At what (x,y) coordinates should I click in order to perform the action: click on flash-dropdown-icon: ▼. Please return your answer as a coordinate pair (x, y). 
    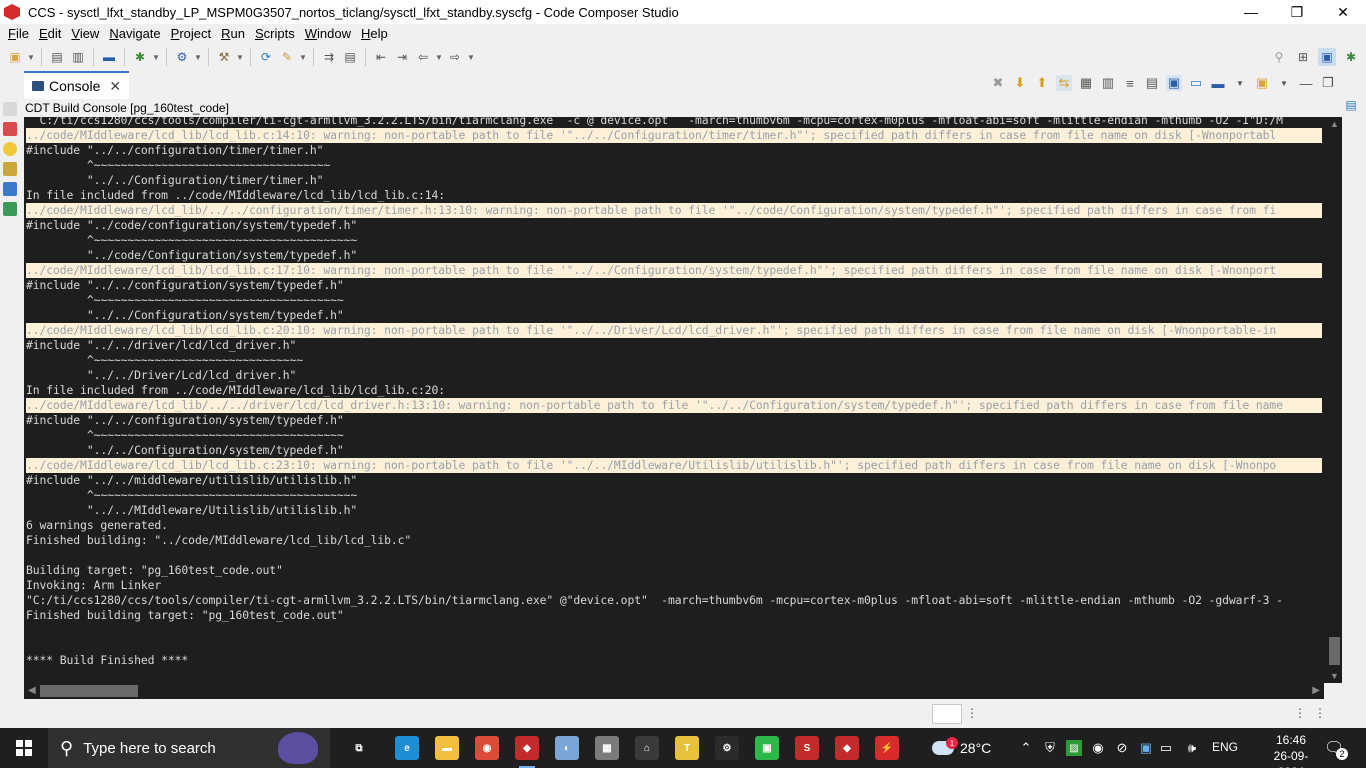
    Looking at the image, I should click on (198, 57).